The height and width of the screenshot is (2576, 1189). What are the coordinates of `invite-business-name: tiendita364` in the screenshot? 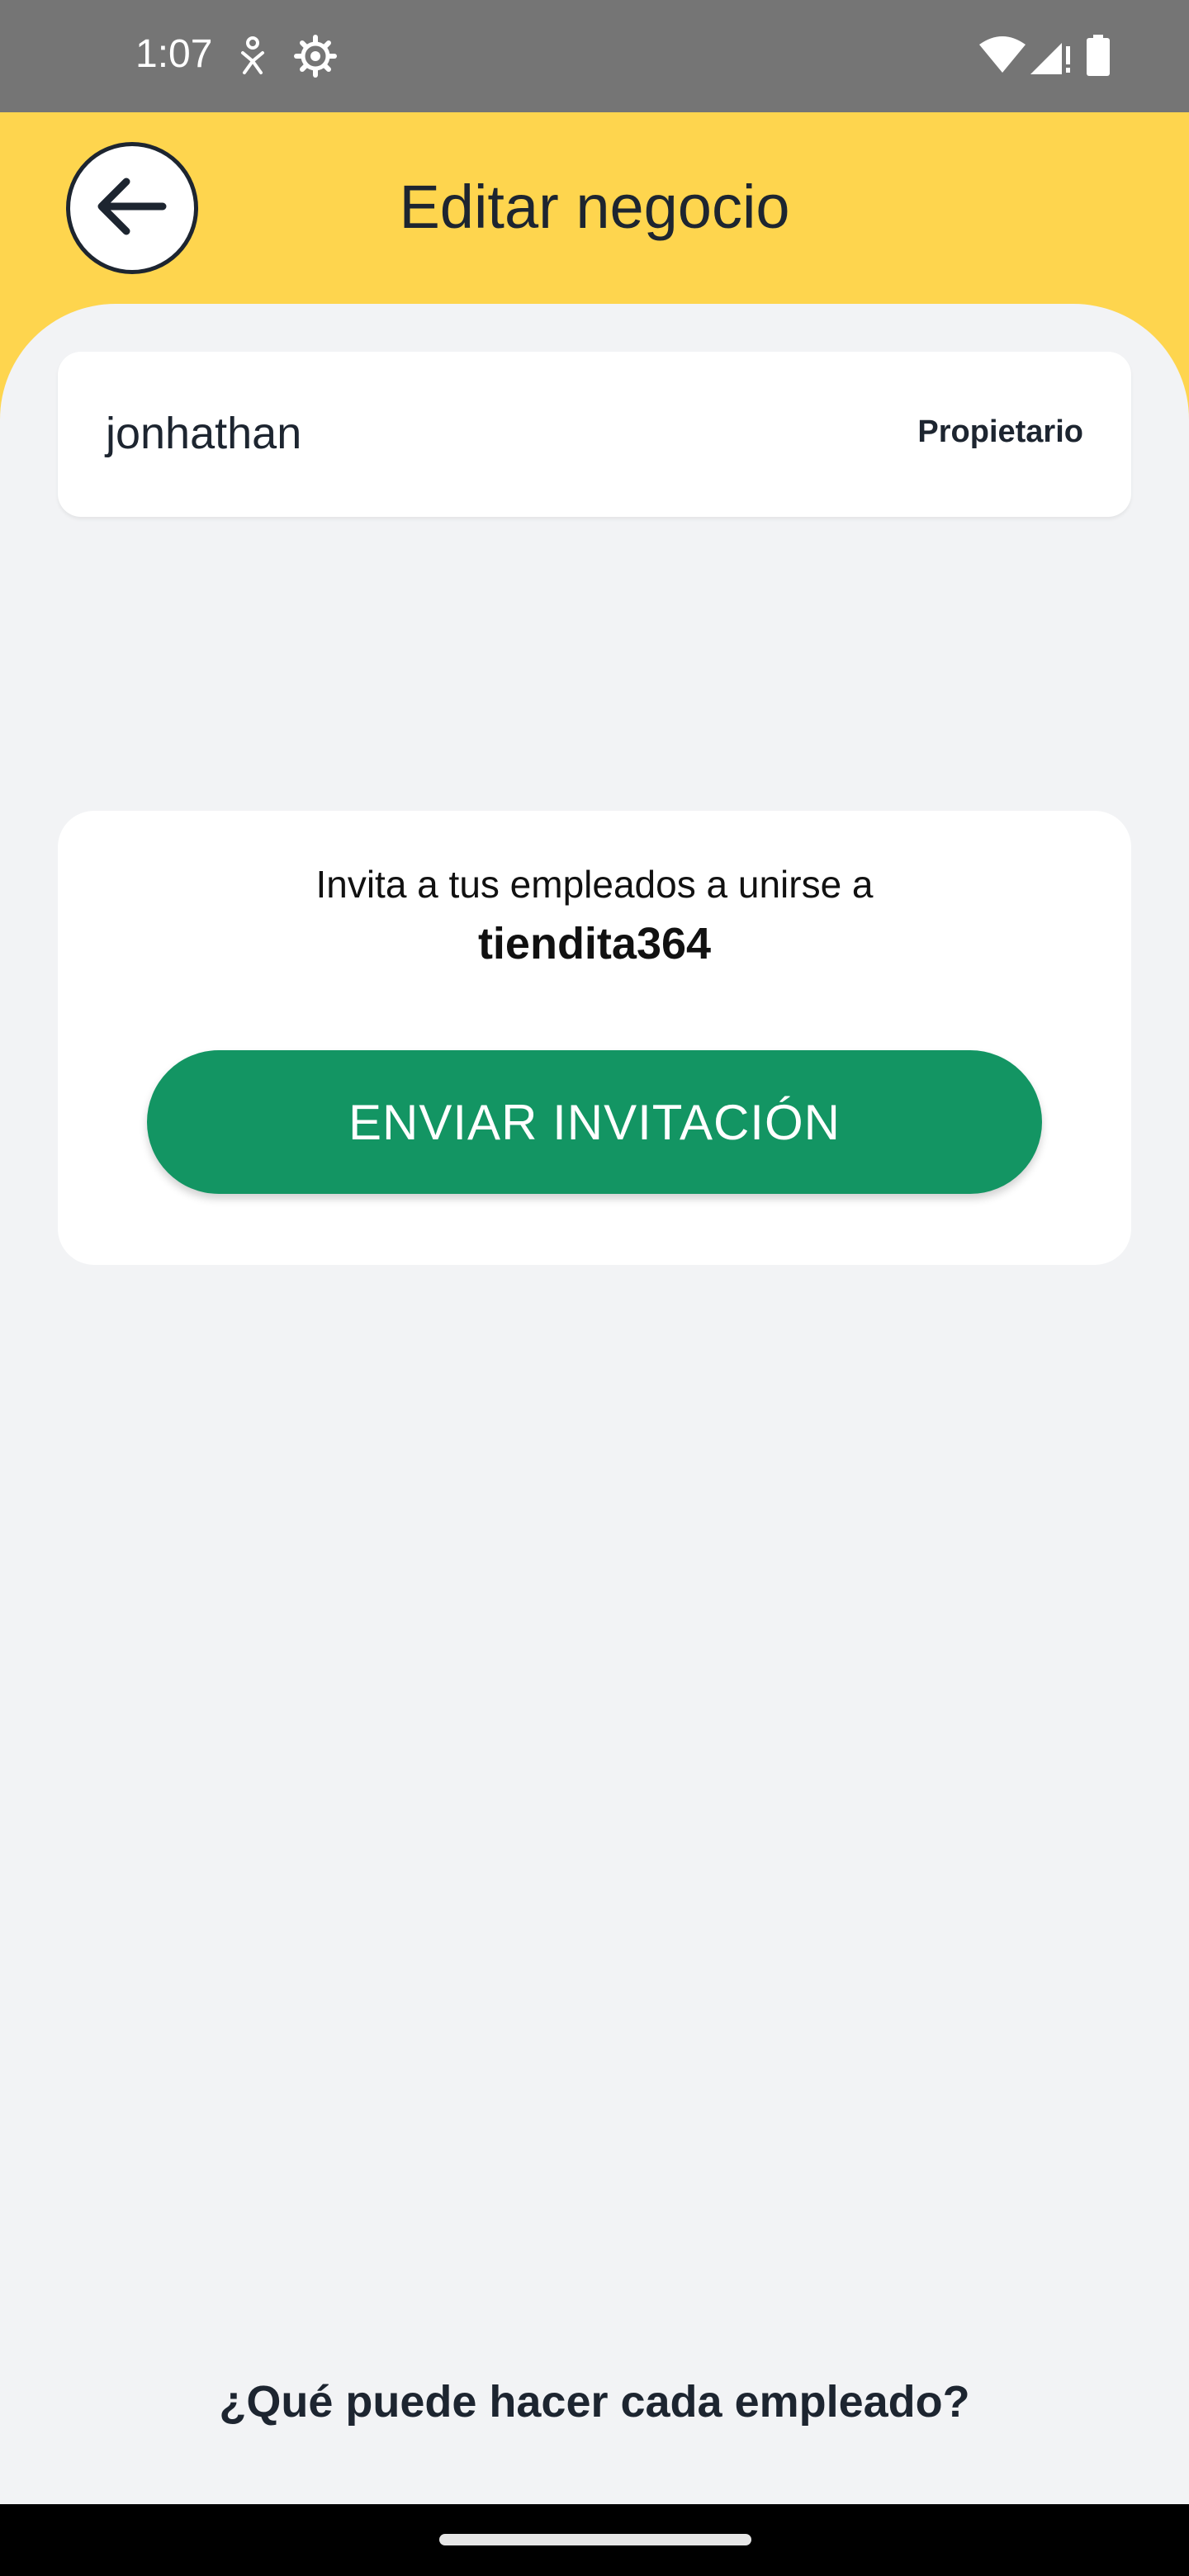 It's located at (594, 943).